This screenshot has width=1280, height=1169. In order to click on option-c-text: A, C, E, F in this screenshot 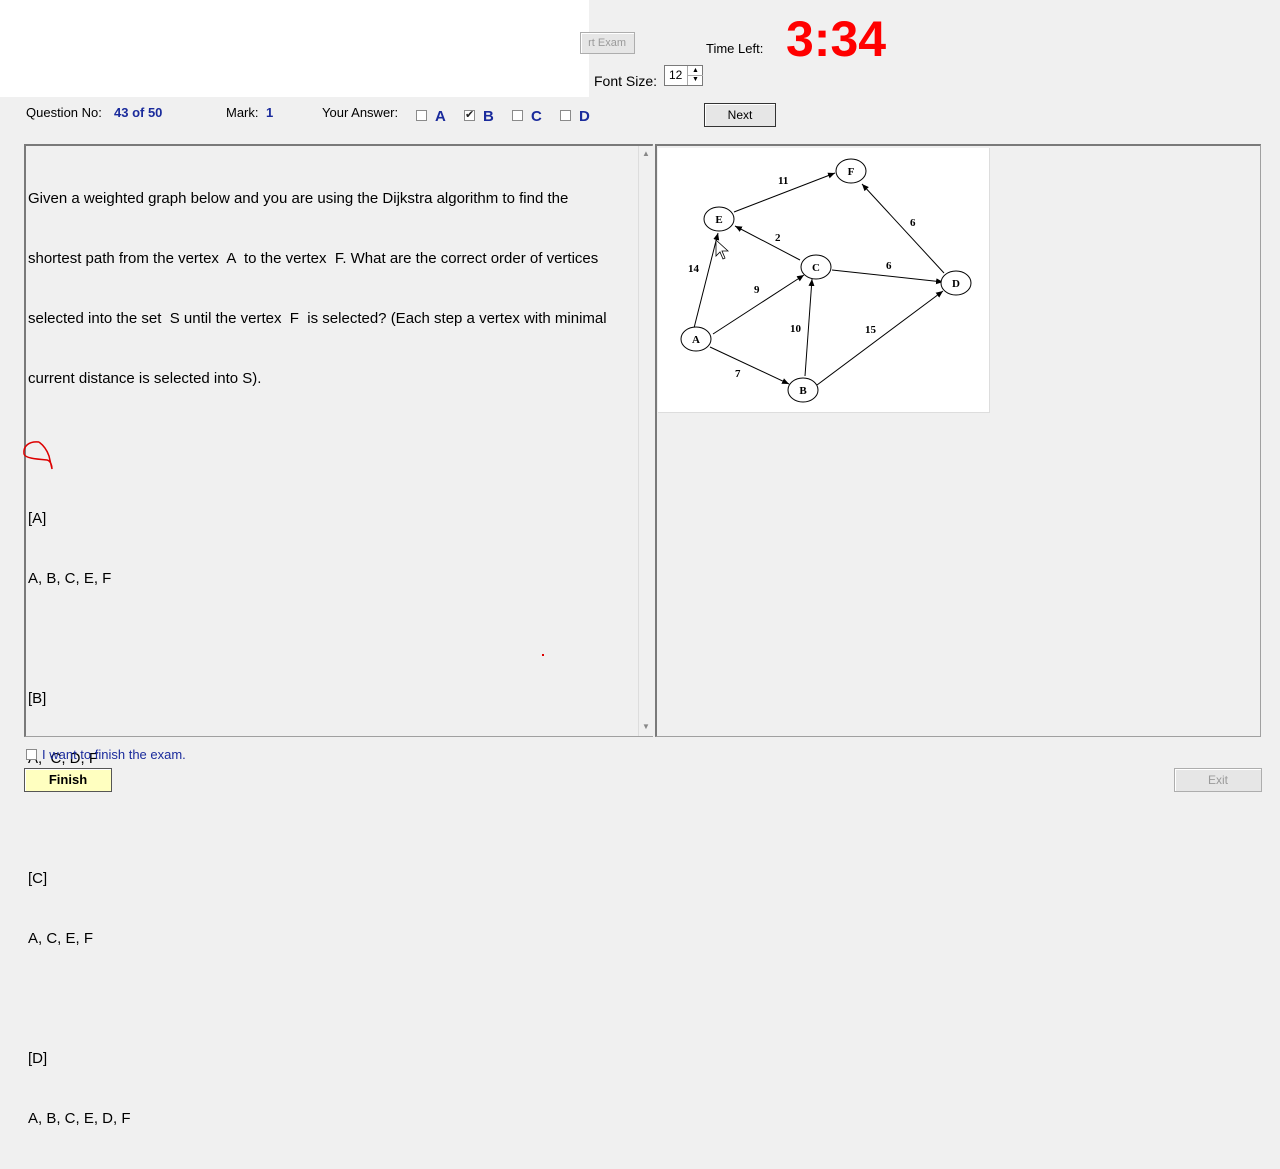, I will do `click(61, 938)`.